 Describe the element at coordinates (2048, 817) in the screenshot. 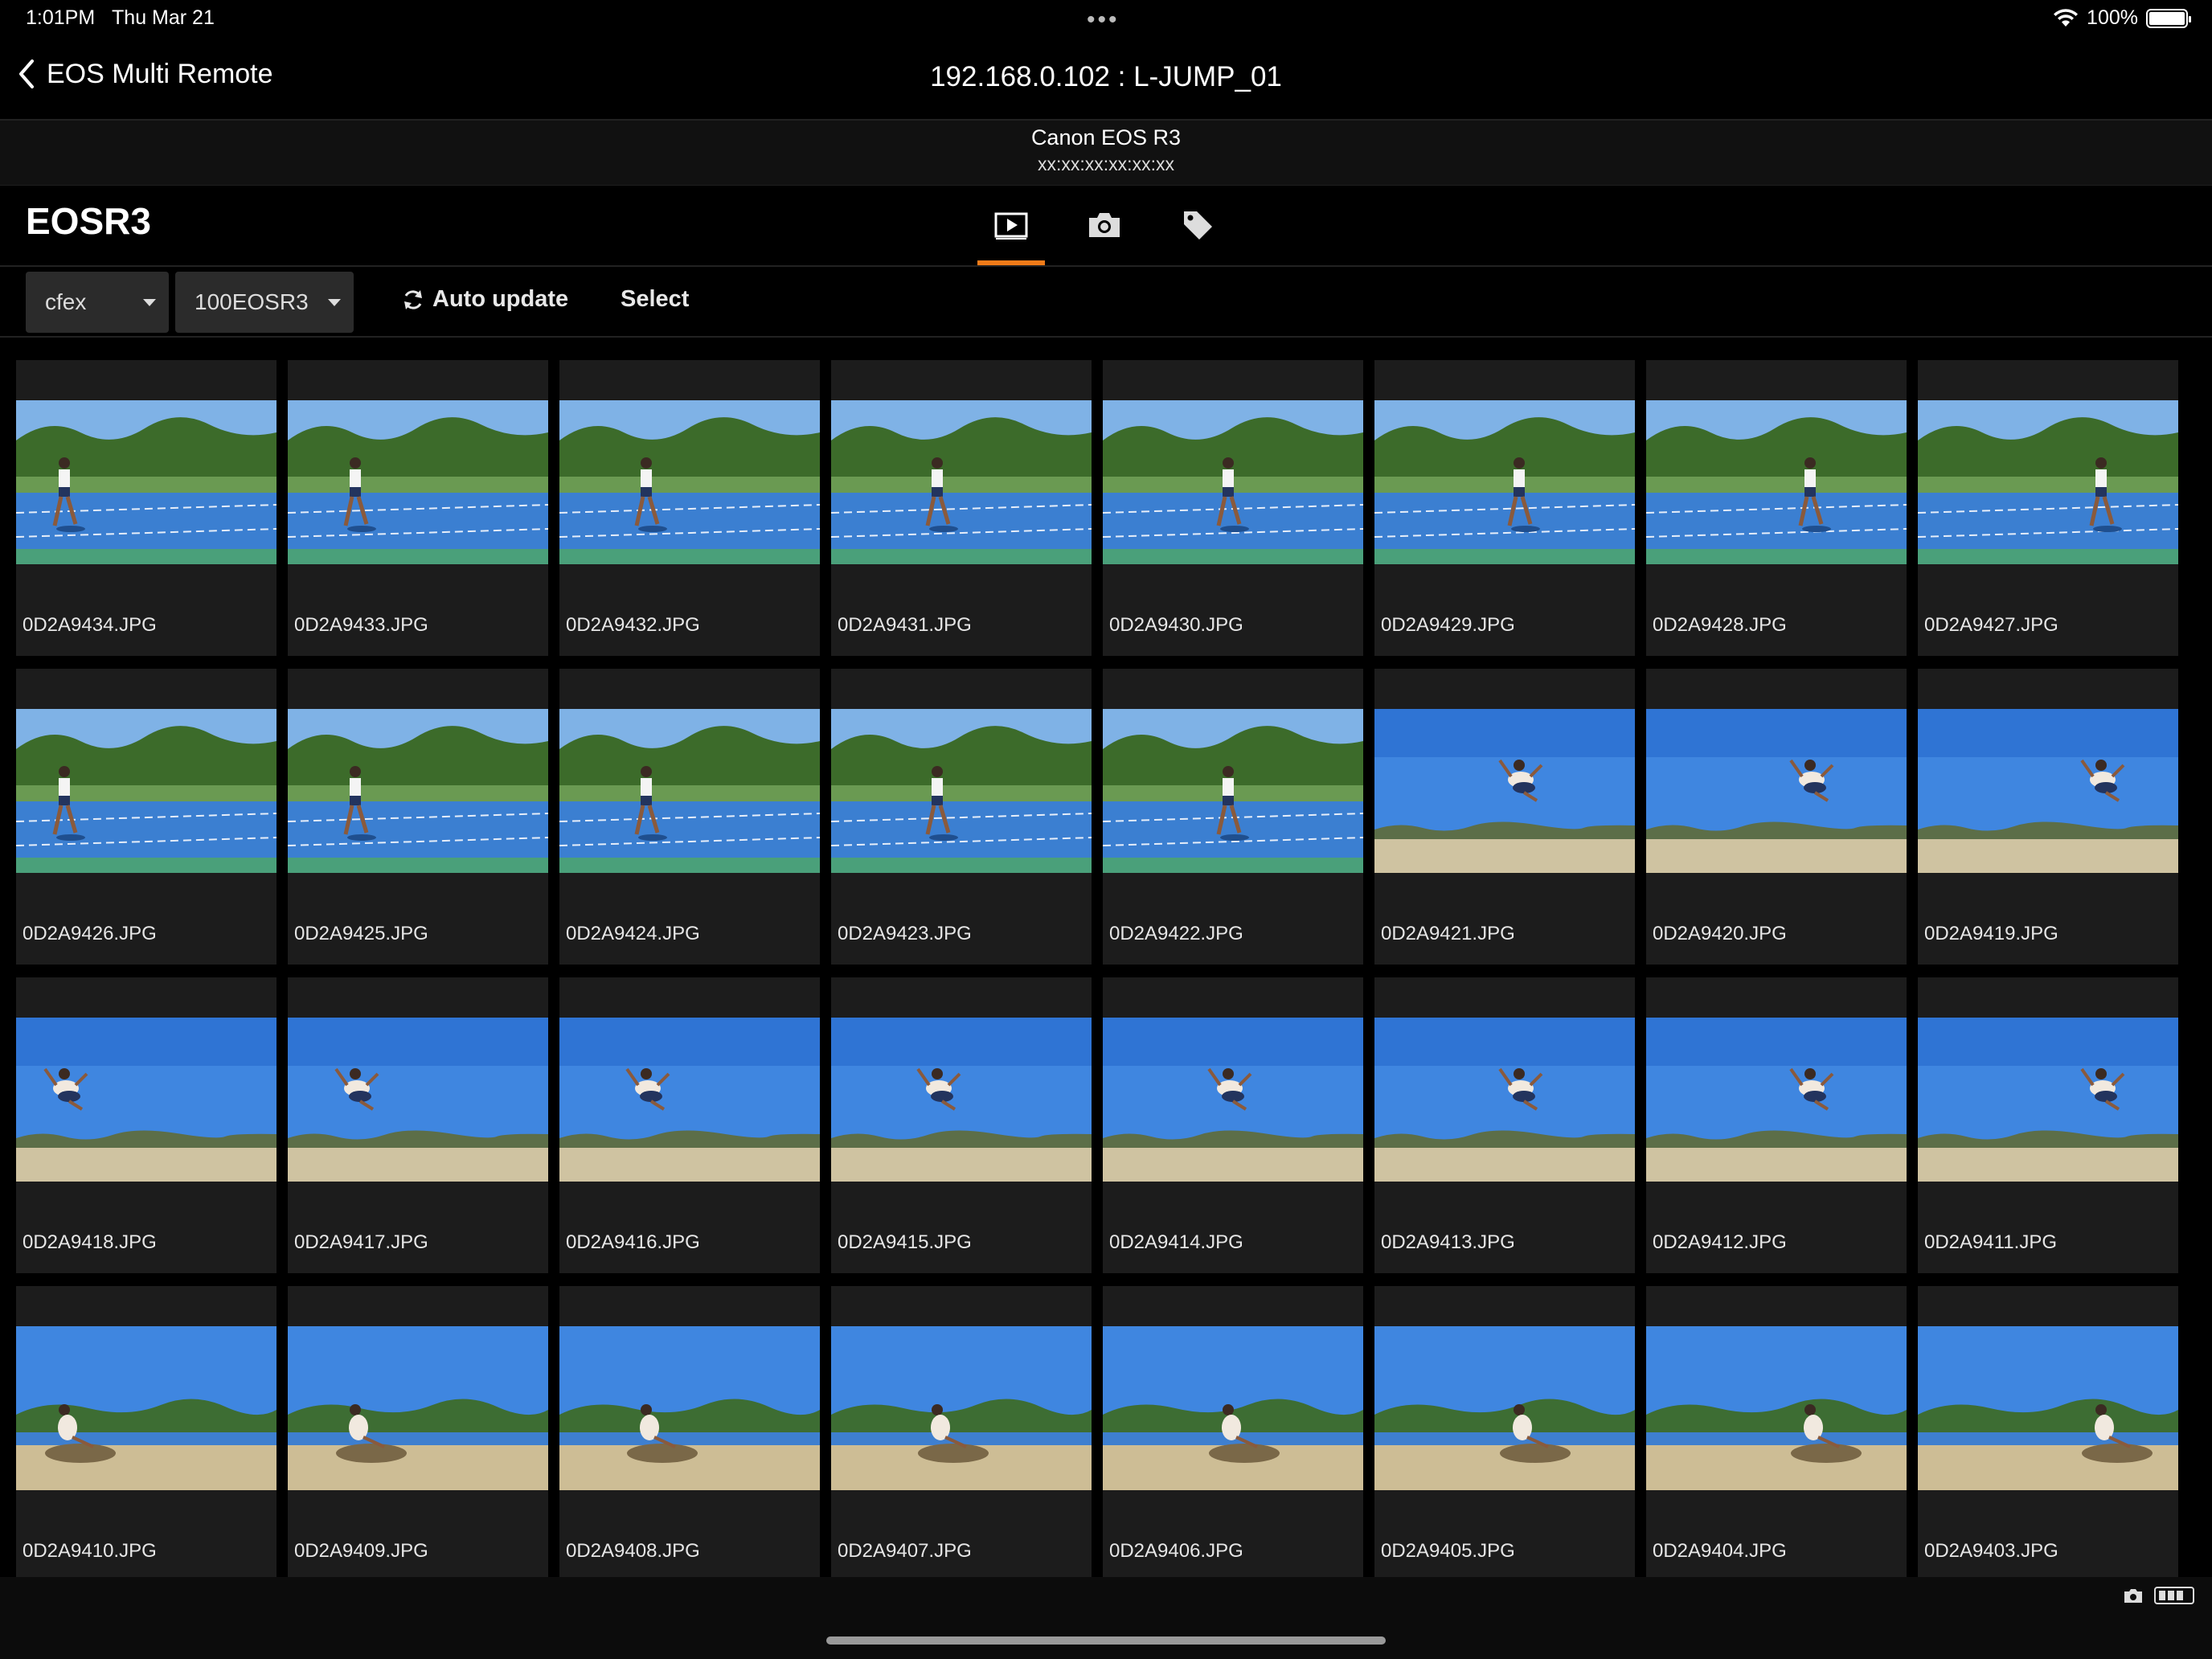

I see `thumbnail-cell: 0D2A9419.JPG` at that location.